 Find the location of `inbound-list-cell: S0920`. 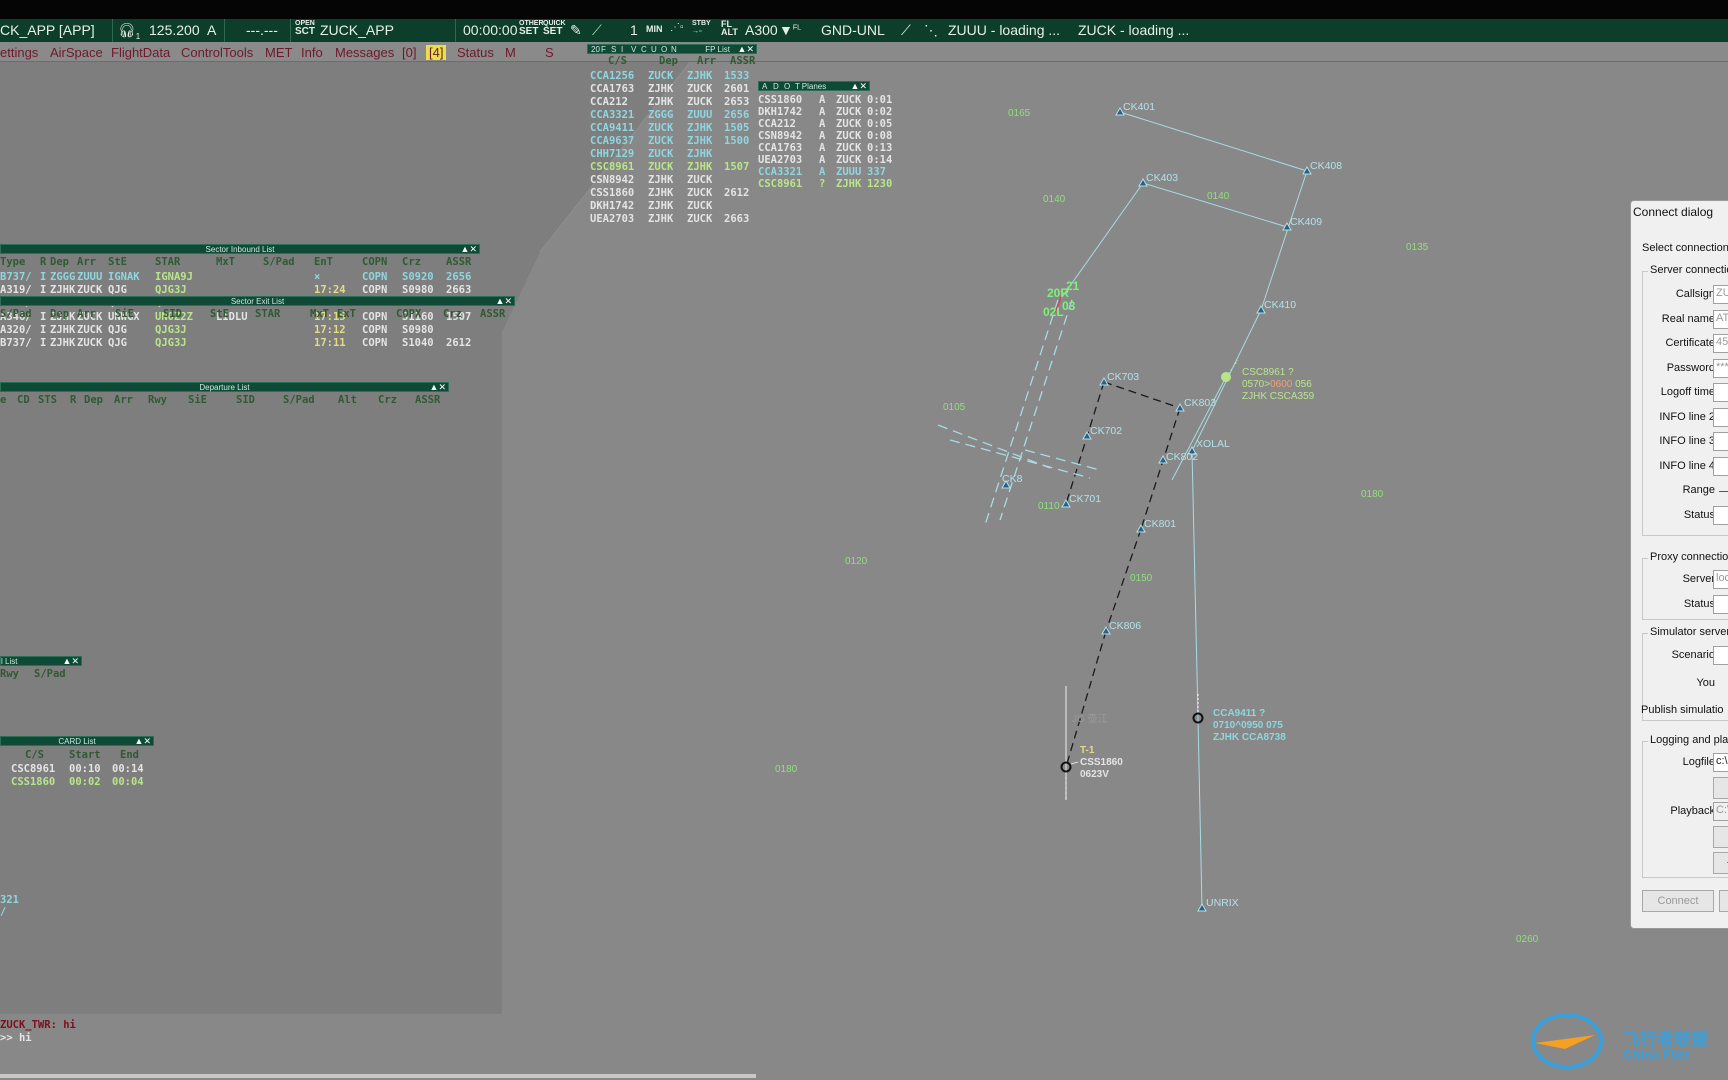

inbound-list-cell: S0920 is located at coordinates (418, 277).